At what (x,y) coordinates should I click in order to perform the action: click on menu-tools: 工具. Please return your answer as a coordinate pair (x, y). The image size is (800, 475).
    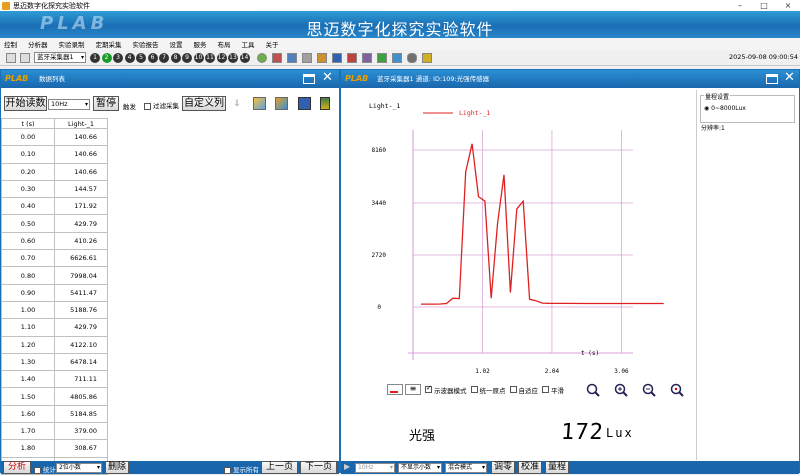
    Looking at the image, I should click on (248, 44).